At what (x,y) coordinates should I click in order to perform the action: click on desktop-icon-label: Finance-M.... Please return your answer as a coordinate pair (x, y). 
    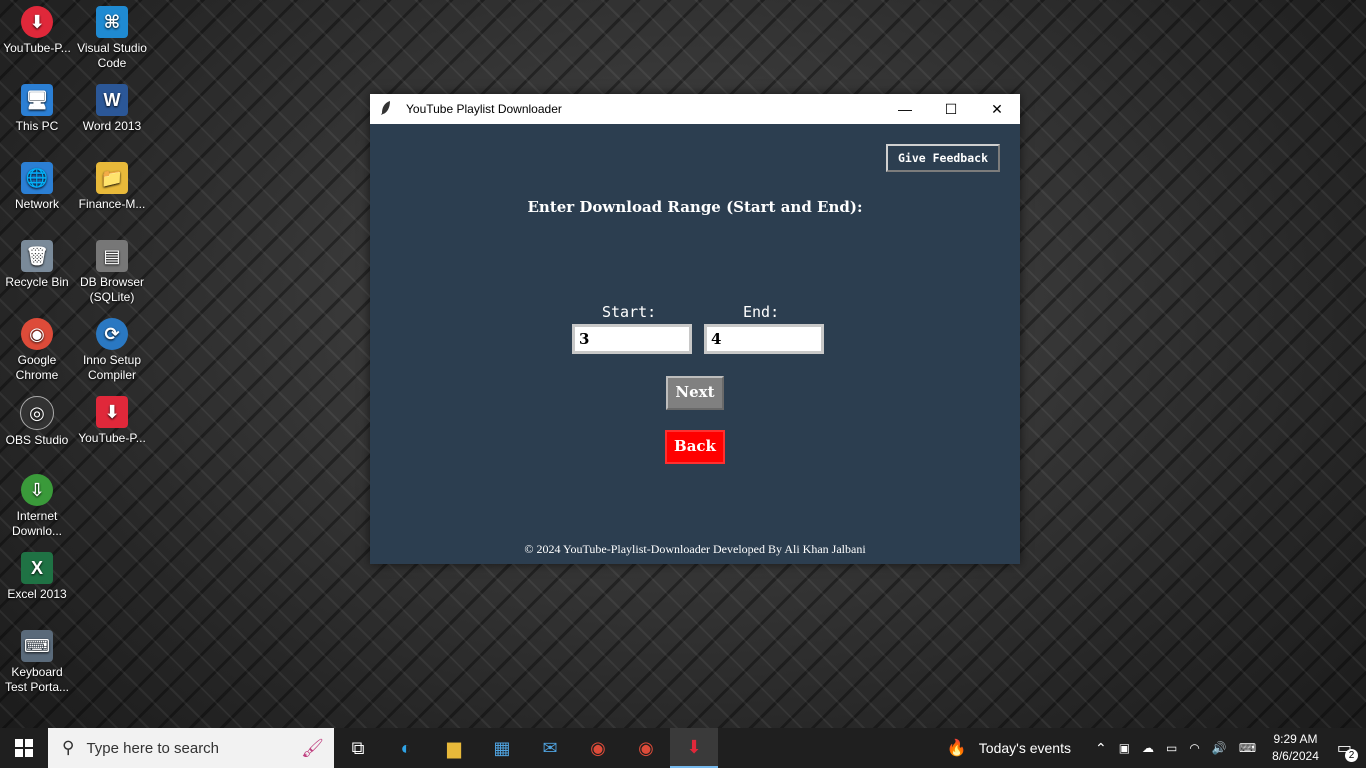
    Looking at the image, I should click on (112, 204).